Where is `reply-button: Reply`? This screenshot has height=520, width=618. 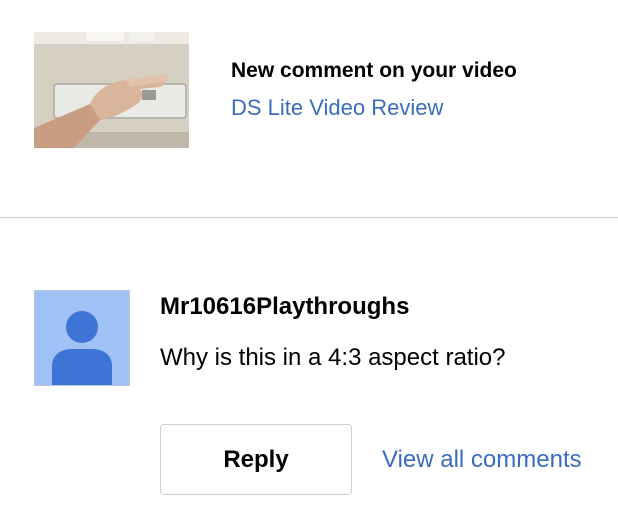 reply-button: Reply is located at coordinates (256, 459).